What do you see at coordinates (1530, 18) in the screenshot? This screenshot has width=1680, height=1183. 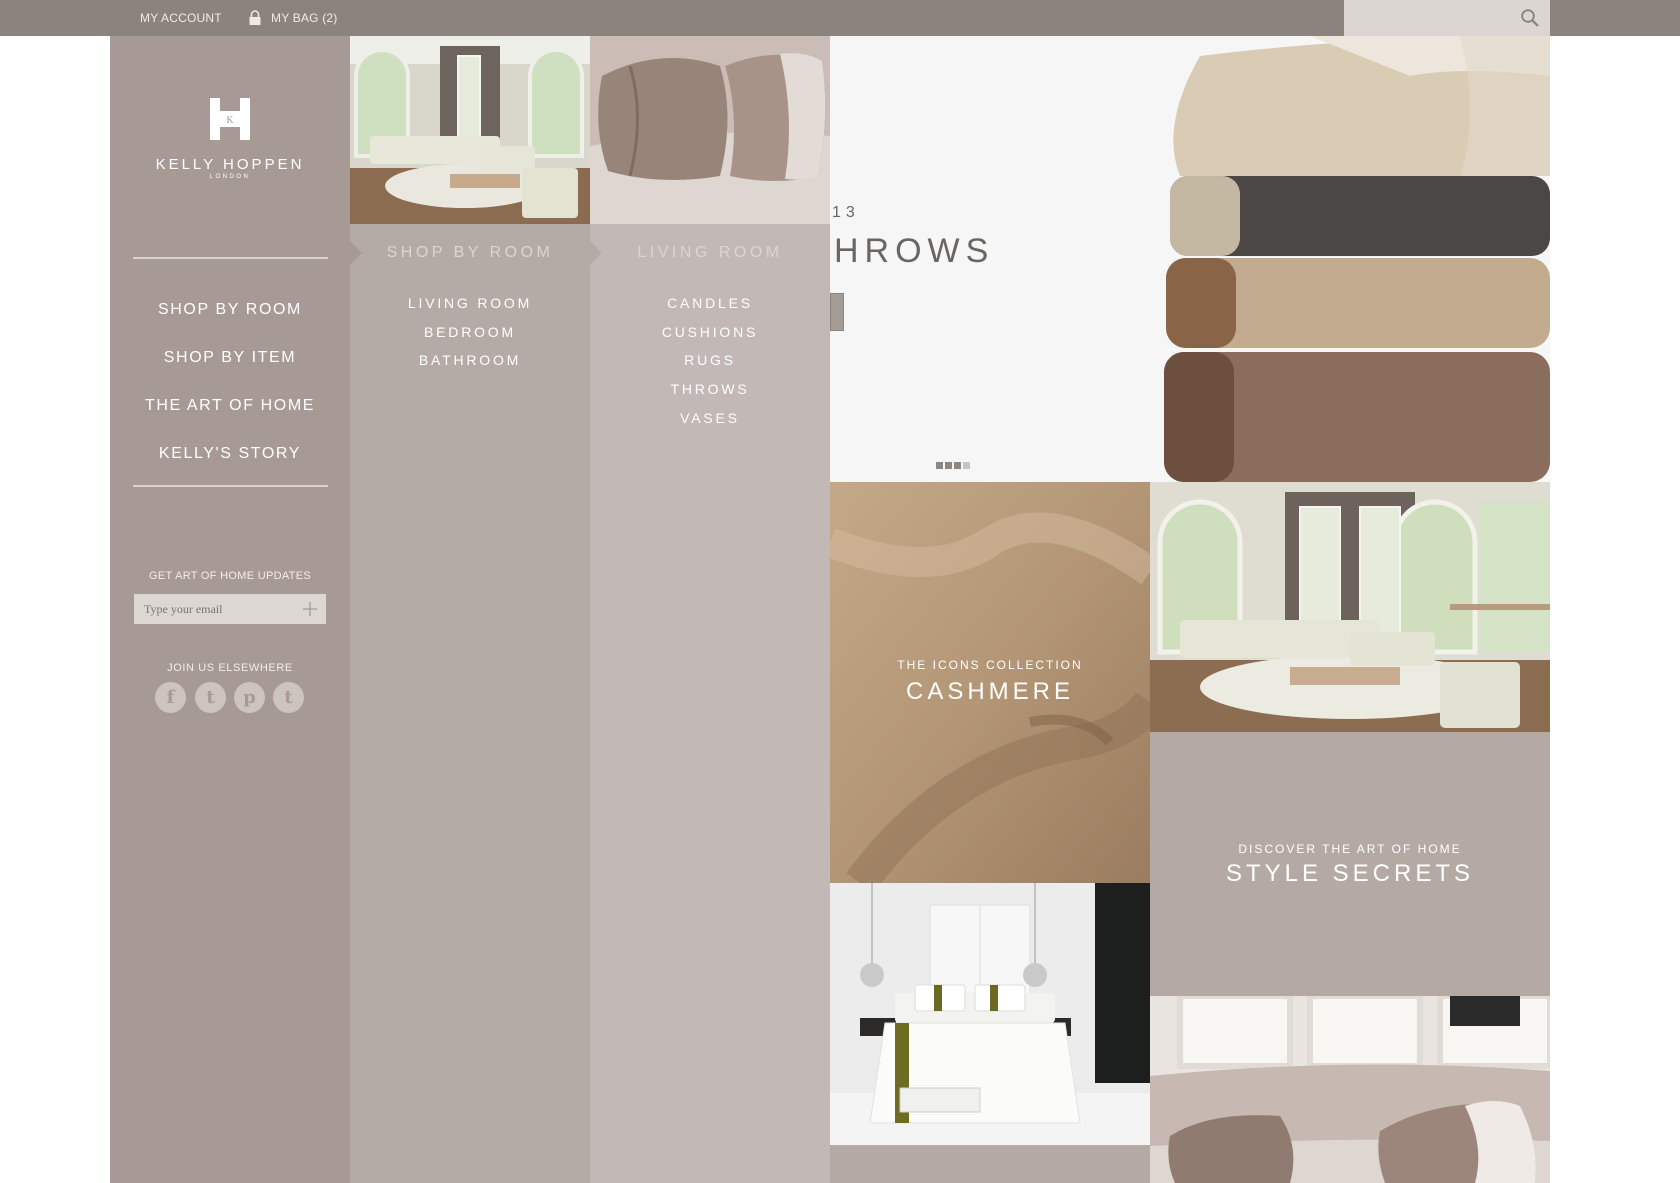 I see `search-icon` at bounding box center [1530, 18].